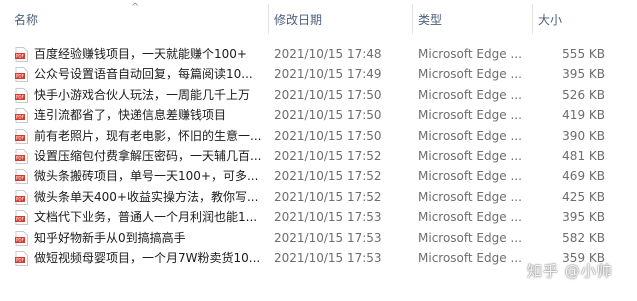 This screenshot has height=301, width=637. I want to click on file-modified-date: 2021/10/15 17:48, so click(328, 54).